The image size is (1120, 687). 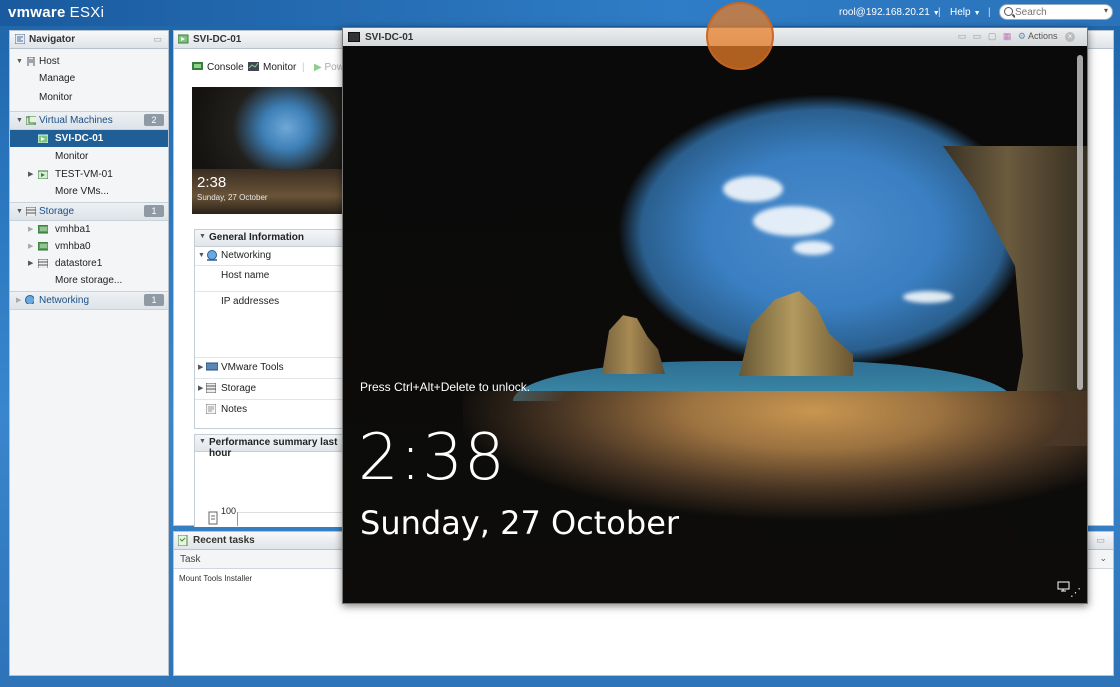 What do you see at coordinates (520, 523) in the screenshot?
I see `lock-screen-date: Sunday, 27 October` at bounding box center [520, 523].